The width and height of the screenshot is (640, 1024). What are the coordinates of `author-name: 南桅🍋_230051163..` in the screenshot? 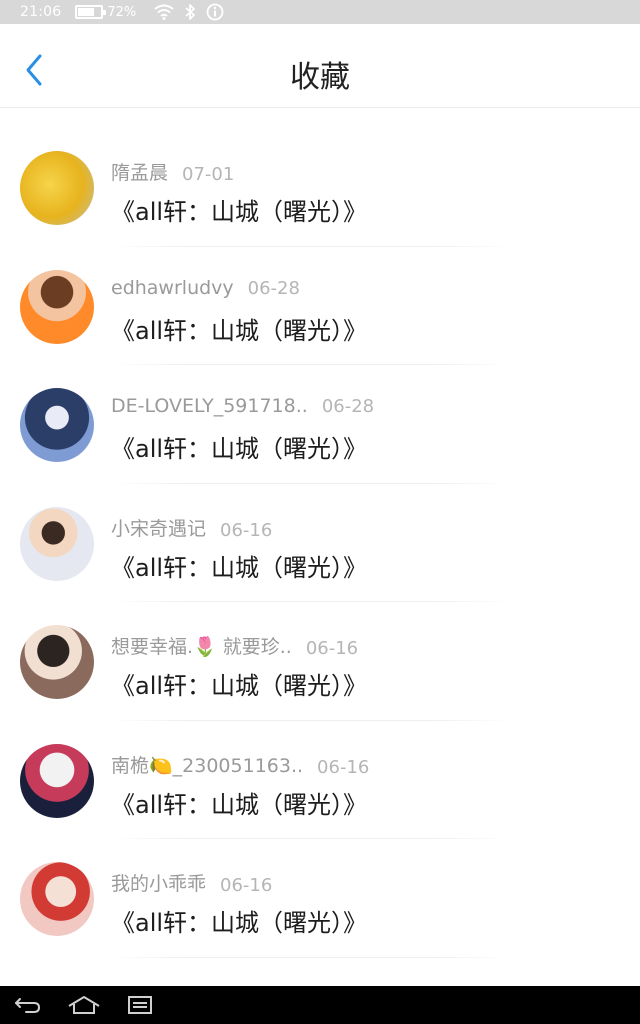 It's located at (207, 765).